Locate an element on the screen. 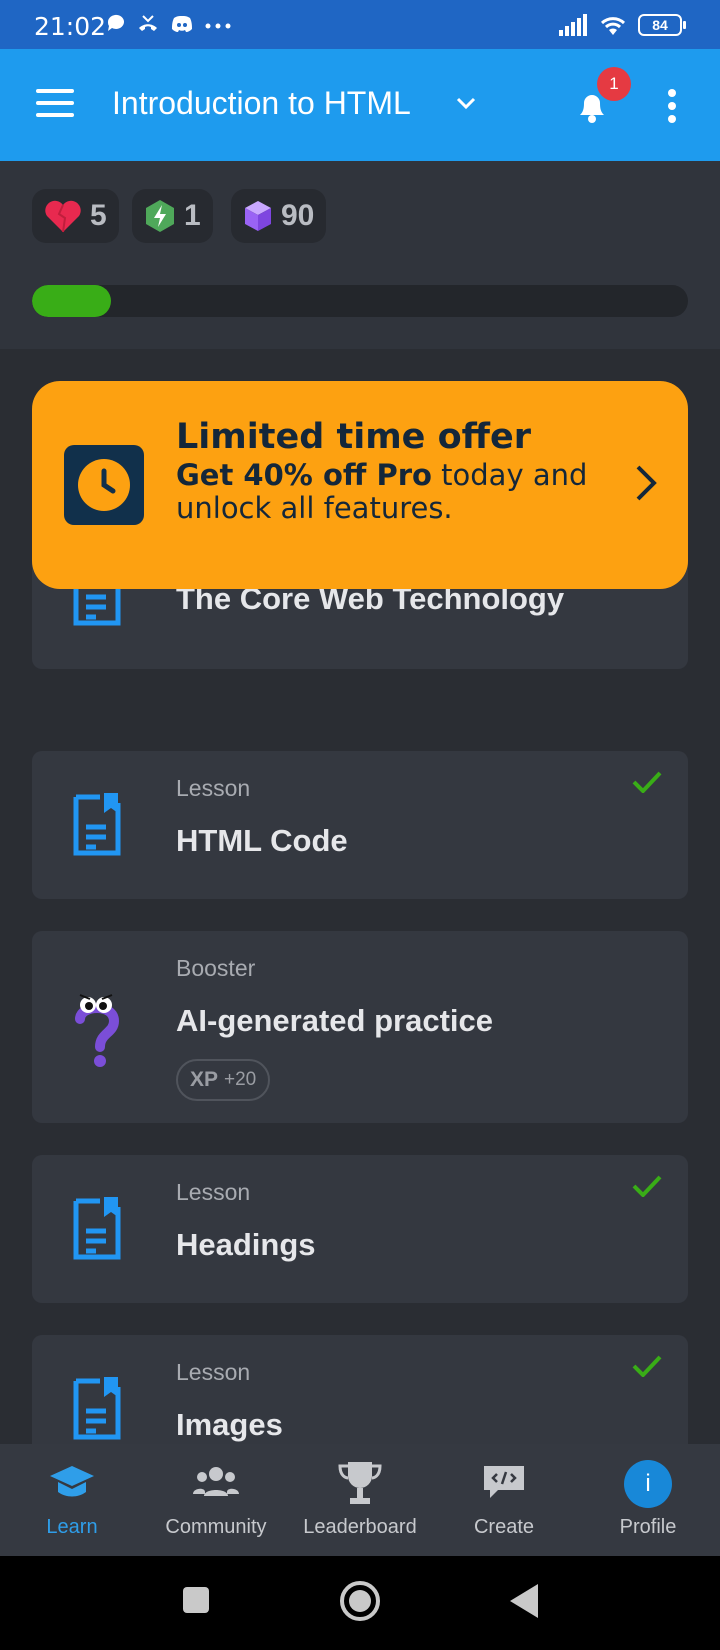  chevron-right-icon is located at coordinates (647, 483).